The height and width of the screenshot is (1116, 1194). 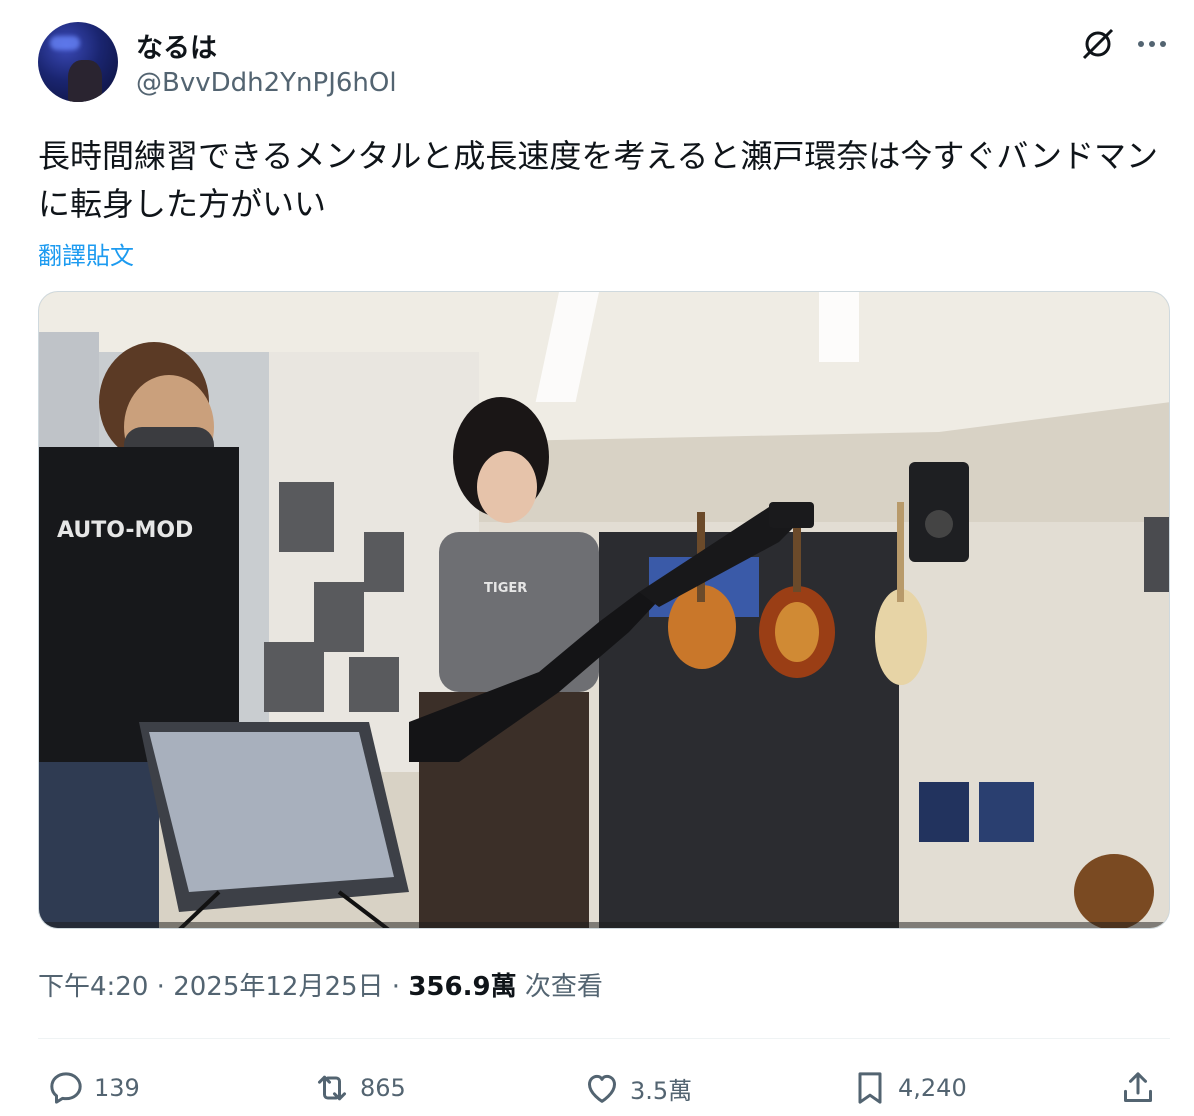 I want to click on avatar-figure, so click(x=85, y=81).